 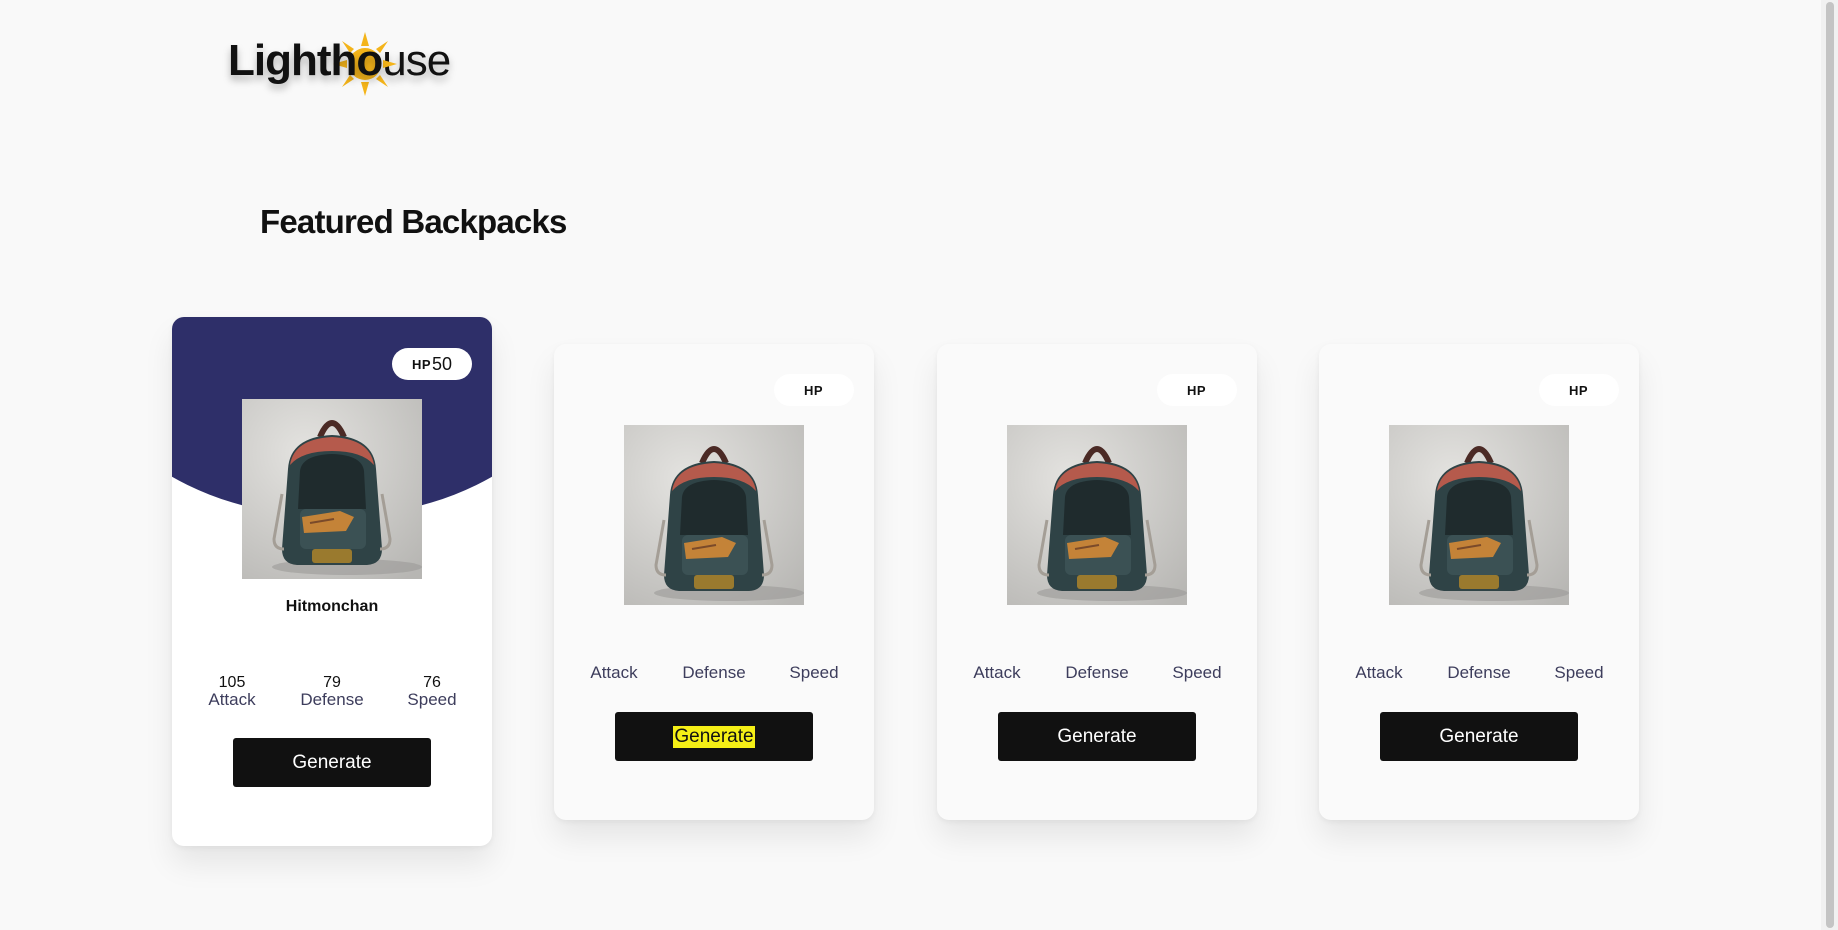 I want to click on section-title: Featured Backpacks, so click(x=413, y=221).